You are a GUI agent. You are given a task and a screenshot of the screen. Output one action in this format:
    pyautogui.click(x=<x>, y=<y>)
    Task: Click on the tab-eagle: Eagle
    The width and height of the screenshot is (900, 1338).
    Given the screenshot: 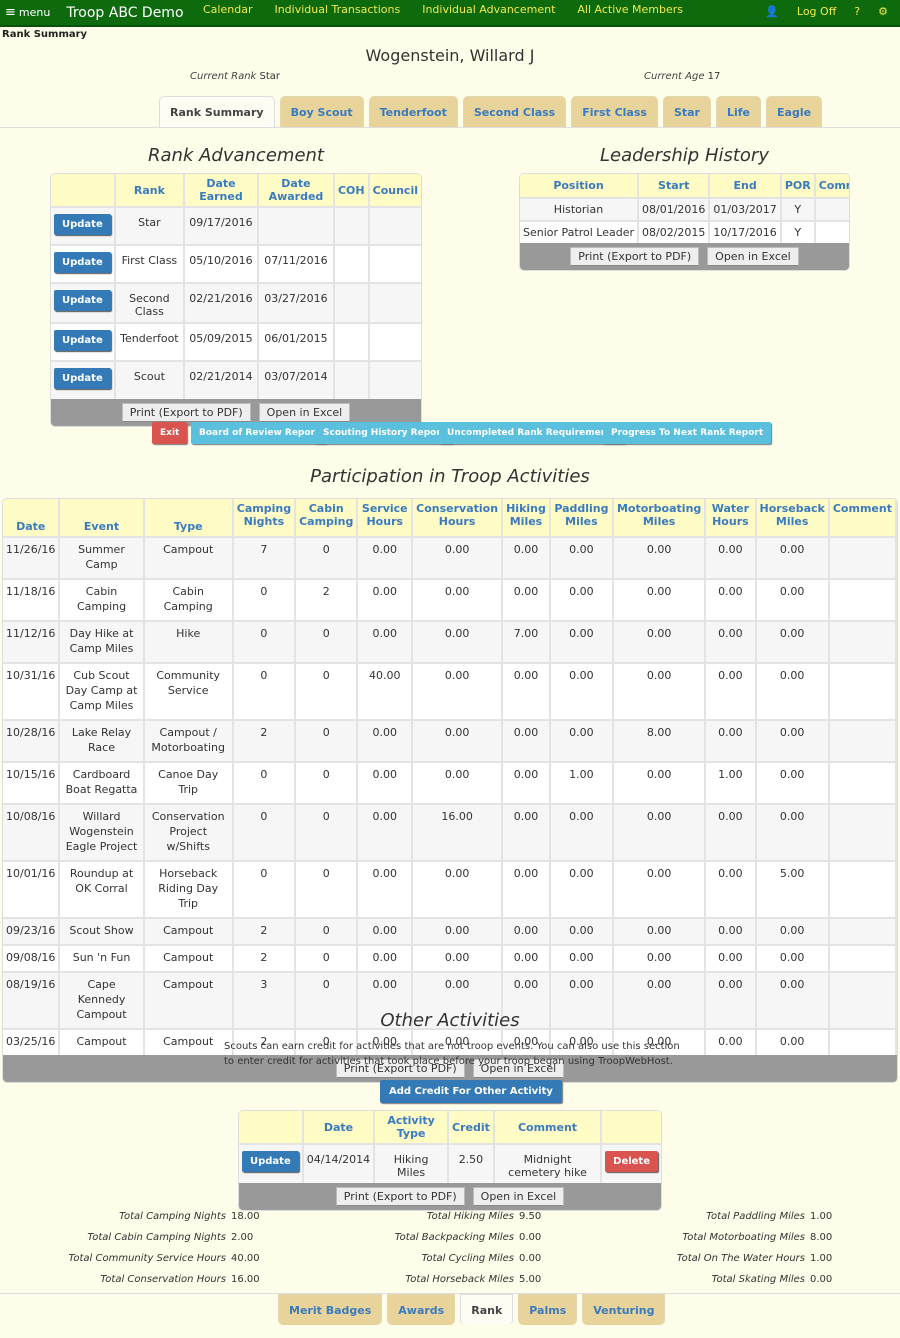 What is the action you would take?
    pyautogui.click(x=794, y=111)
    